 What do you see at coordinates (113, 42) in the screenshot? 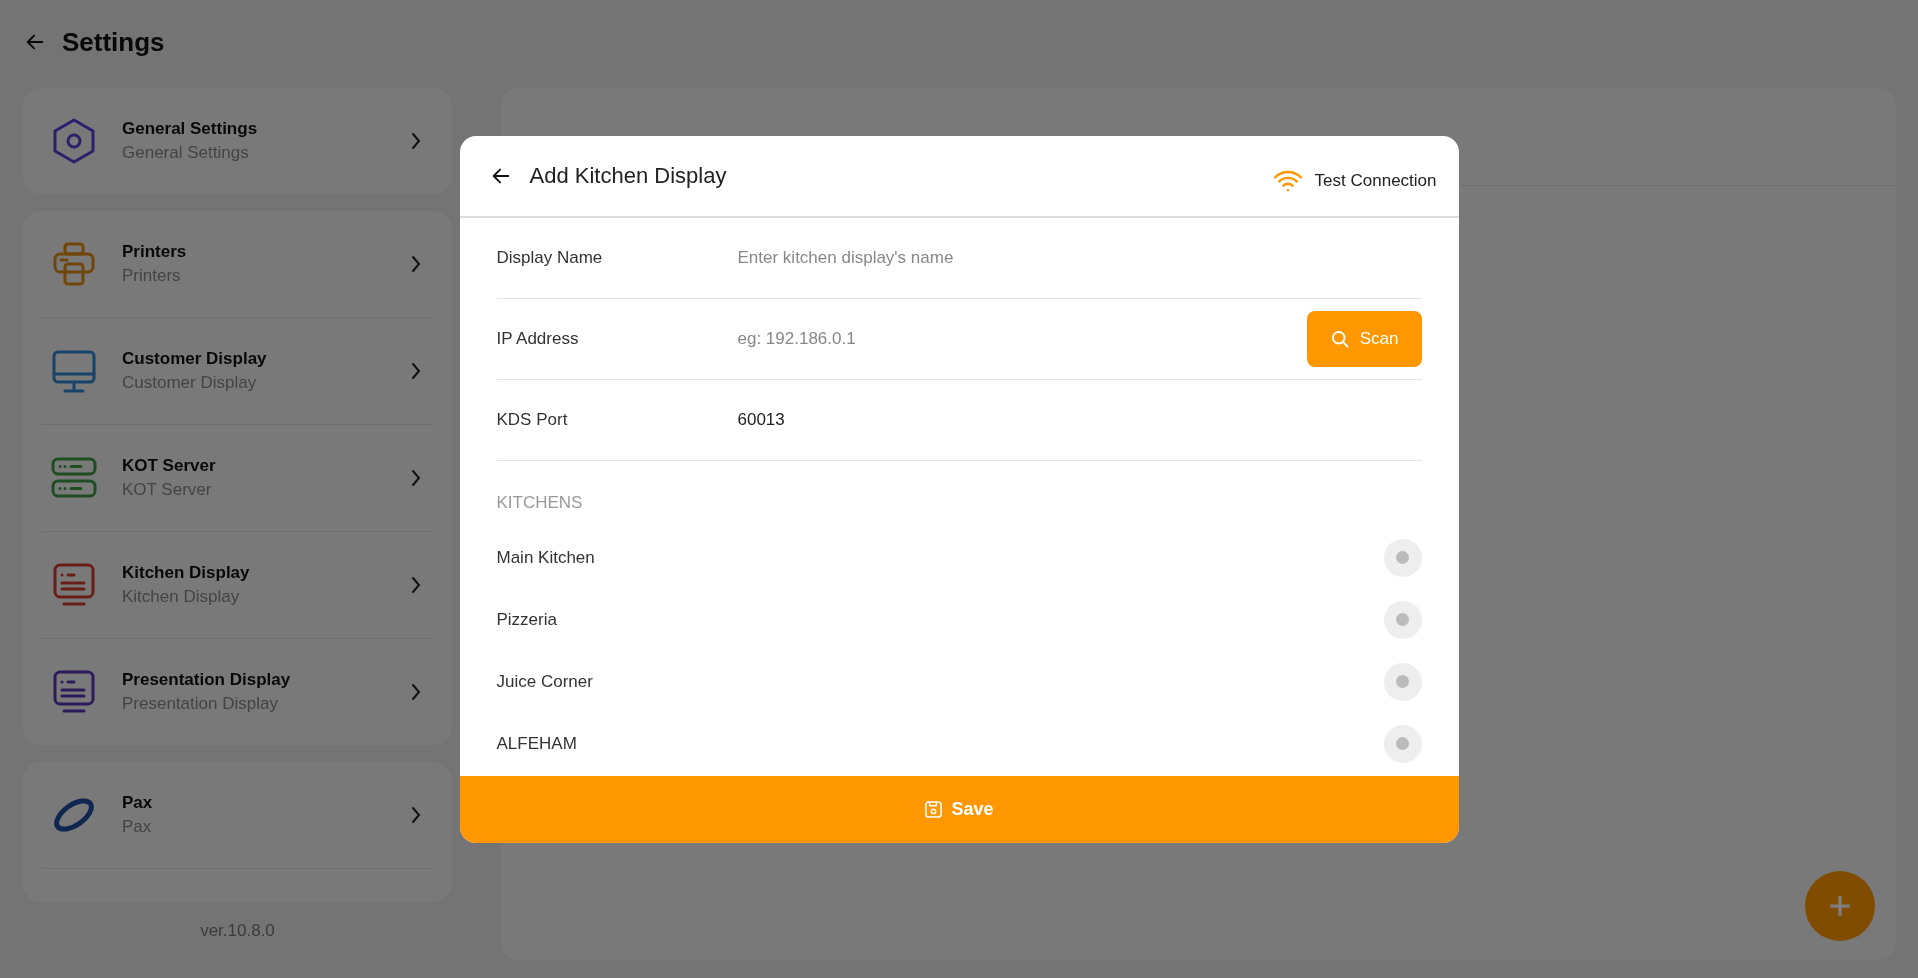
I see `page-title: Settings` at bounding box center [113, 42].